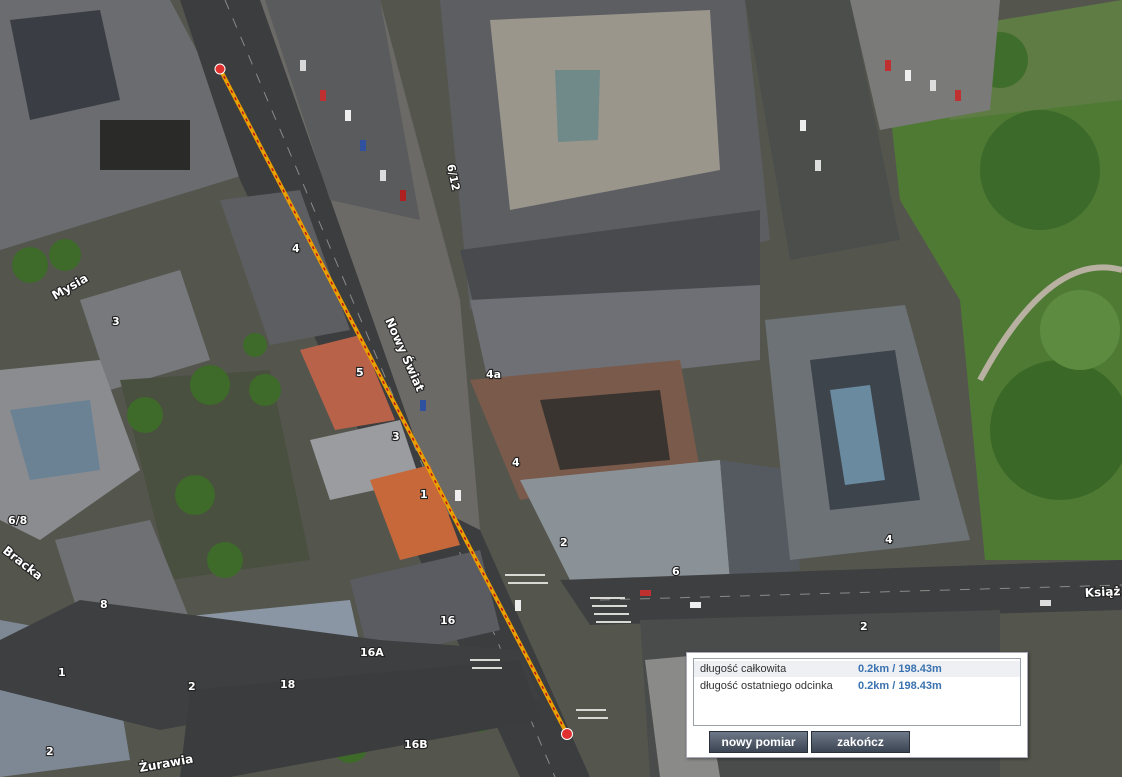 The height and width of the screenshot is (777, 1122). Describe the element at coordinates (860, 742) in the screenshot. I see `finish-button: zakończ` at that location.